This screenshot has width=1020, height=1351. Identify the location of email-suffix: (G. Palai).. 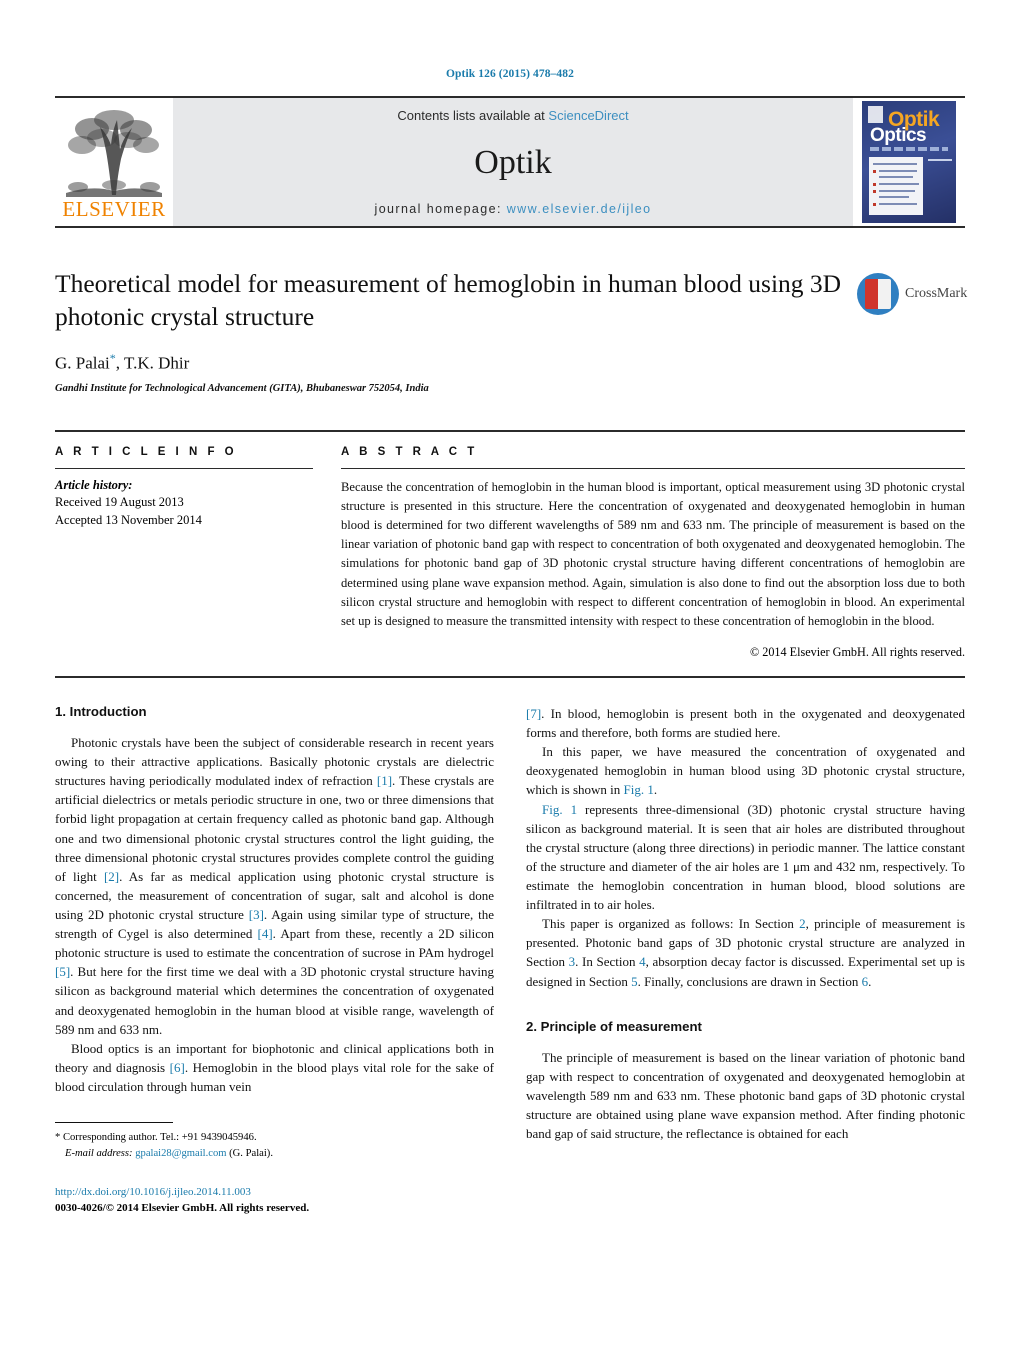
(249, 1153).